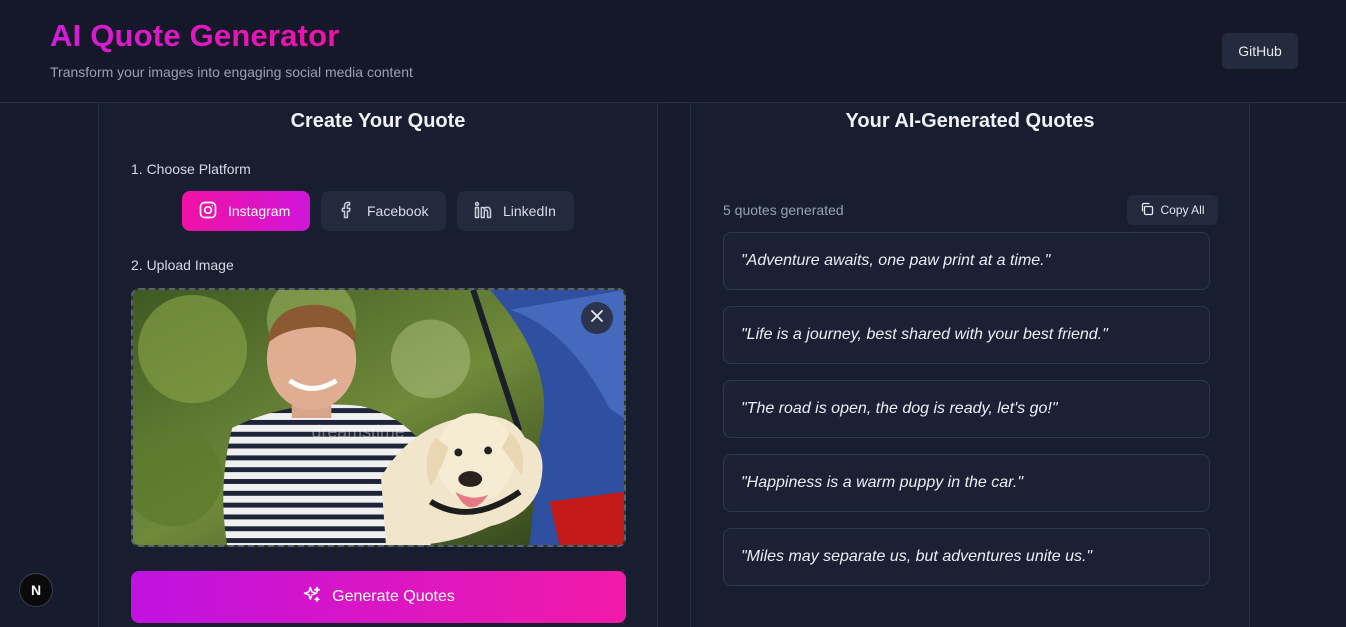  I want to click on facebook-icon, so click(347, 211).